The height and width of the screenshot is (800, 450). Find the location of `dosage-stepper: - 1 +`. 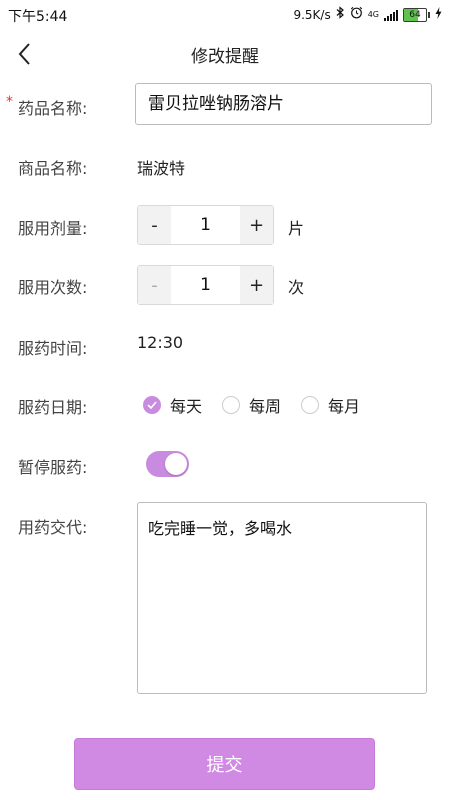

dosage-stepper: - 1 + is located at coordinates (205, 225).